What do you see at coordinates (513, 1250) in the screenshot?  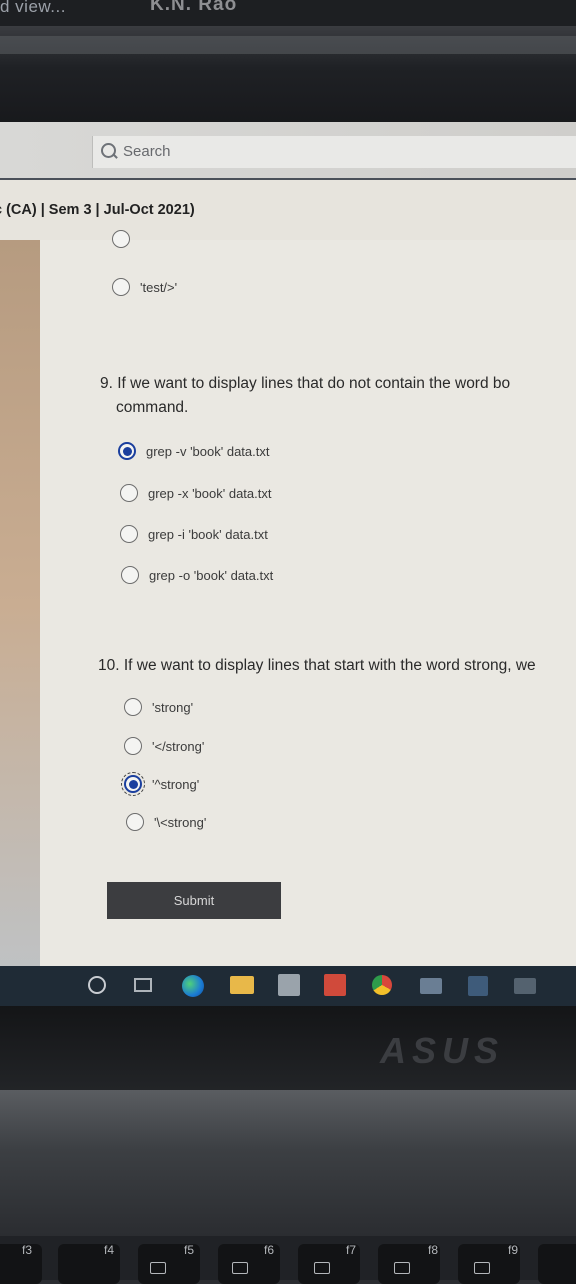 I see `key-label-f9: f9` at bounding box center [513, 1250].